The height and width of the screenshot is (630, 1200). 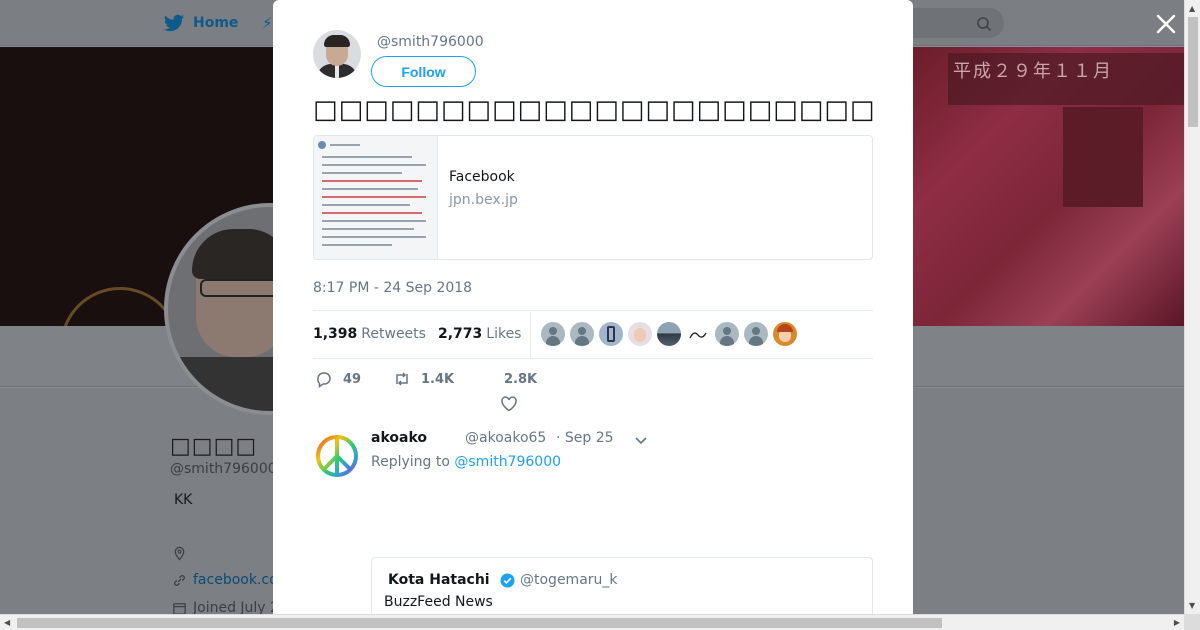 What do you see at coordinates (1193, 72) in the screenshot?
I see `vertical-scroll-thumb` at bounding box center [1193, 72].